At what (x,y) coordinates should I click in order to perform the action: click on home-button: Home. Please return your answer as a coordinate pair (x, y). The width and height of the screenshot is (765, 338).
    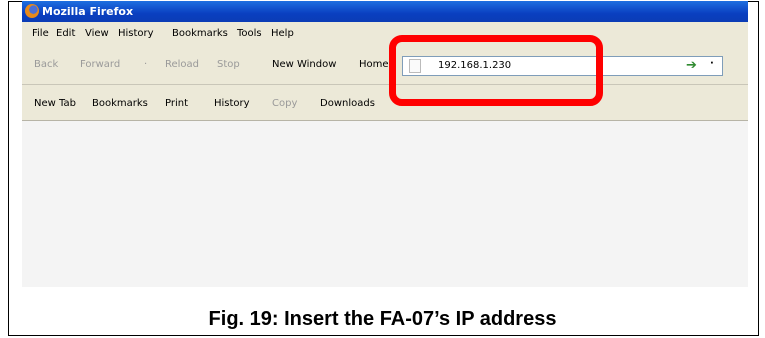
    Looking at the image, I should click on (374, 64).